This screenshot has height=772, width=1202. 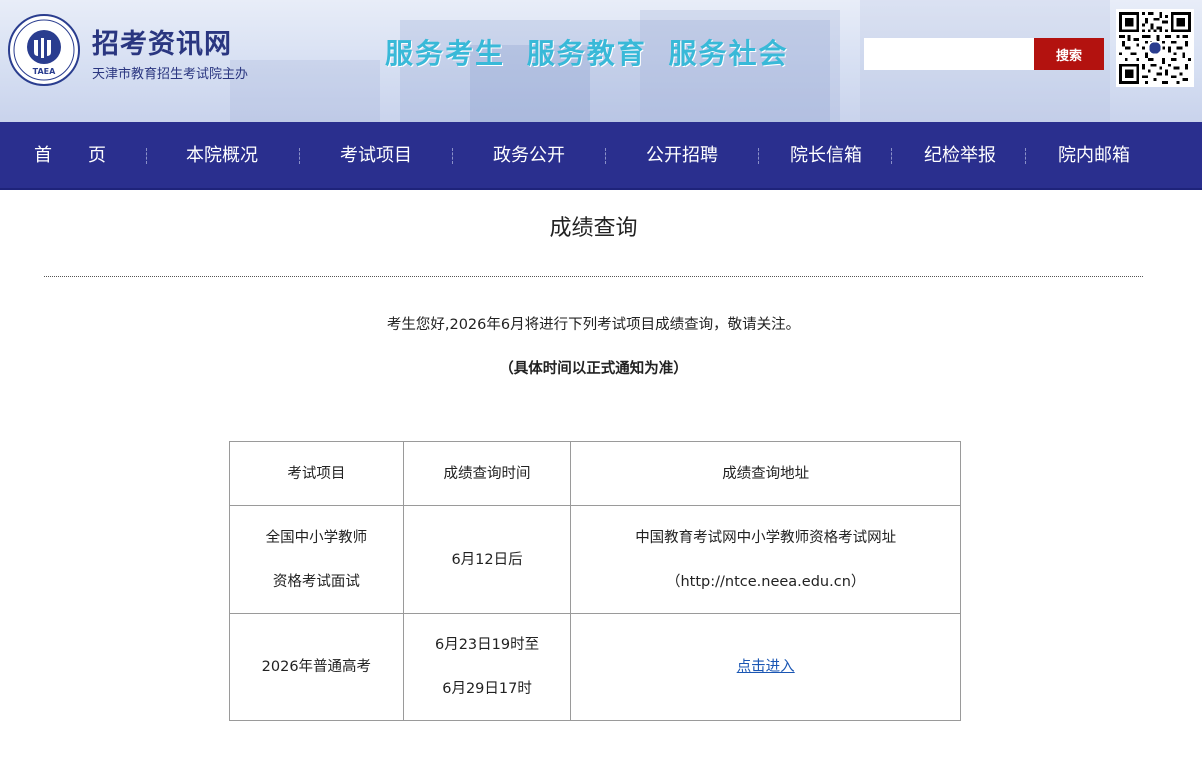 I want to click on enter-link: 点击进入, so click(x=766, y=667).